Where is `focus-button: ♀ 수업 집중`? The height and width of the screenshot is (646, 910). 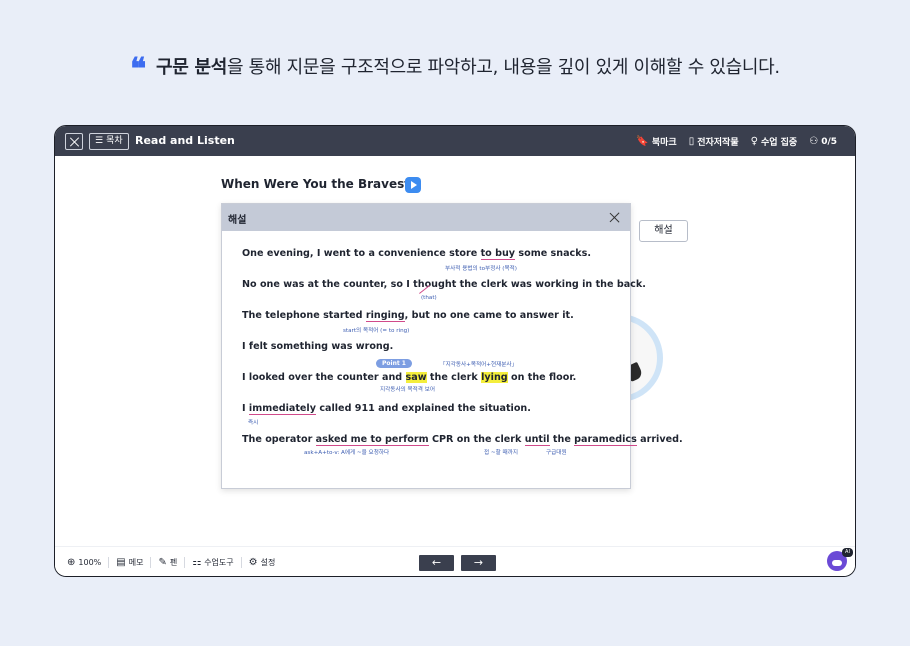
focus-button: ♀ 수업 집중 is located at coordinates (774, 141).